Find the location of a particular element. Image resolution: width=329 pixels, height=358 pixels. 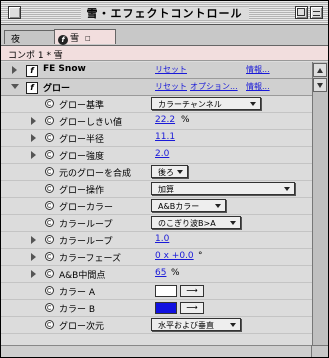

tab-label: 夜 is located at coordinates (16, 40).